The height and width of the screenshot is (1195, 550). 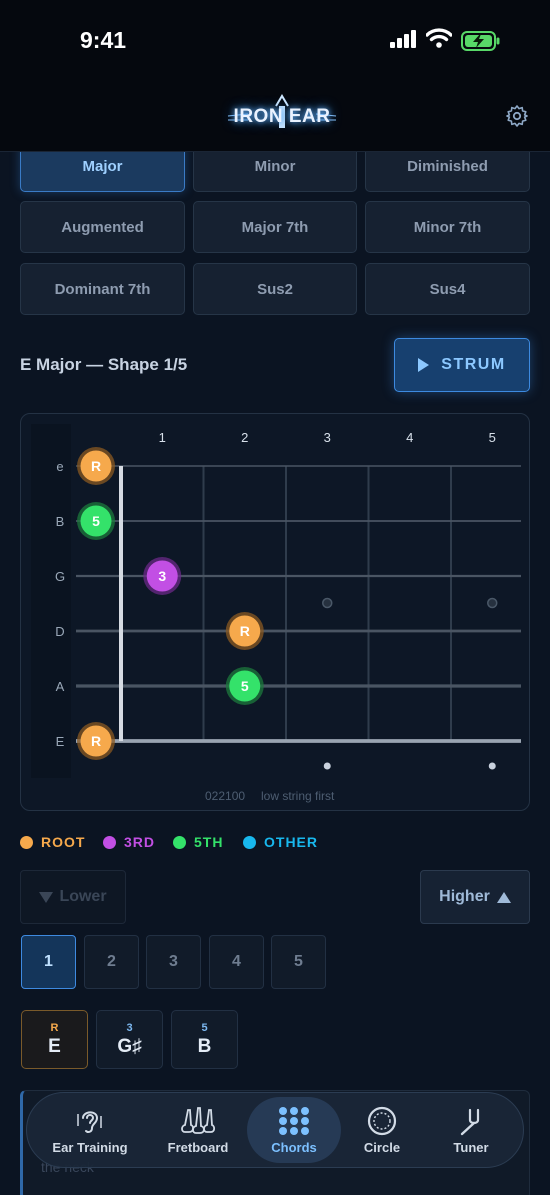 I want to click on chord-type-sus2: Sus2, so click(x=275, y=289).